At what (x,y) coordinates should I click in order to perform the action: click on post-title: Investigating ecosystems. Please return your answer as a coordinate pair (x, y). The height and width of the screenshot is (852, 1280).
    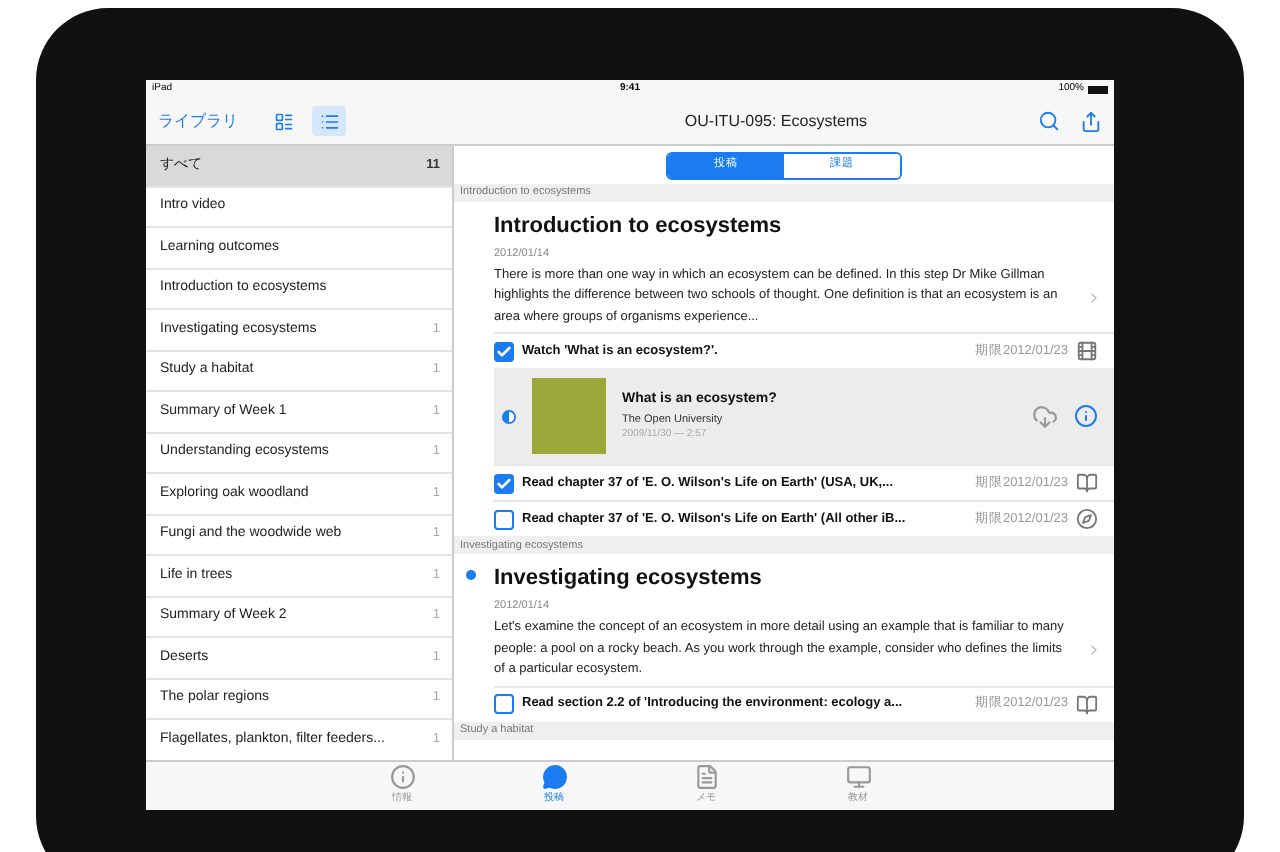
    Looking at the image, I should click on (628, 579).